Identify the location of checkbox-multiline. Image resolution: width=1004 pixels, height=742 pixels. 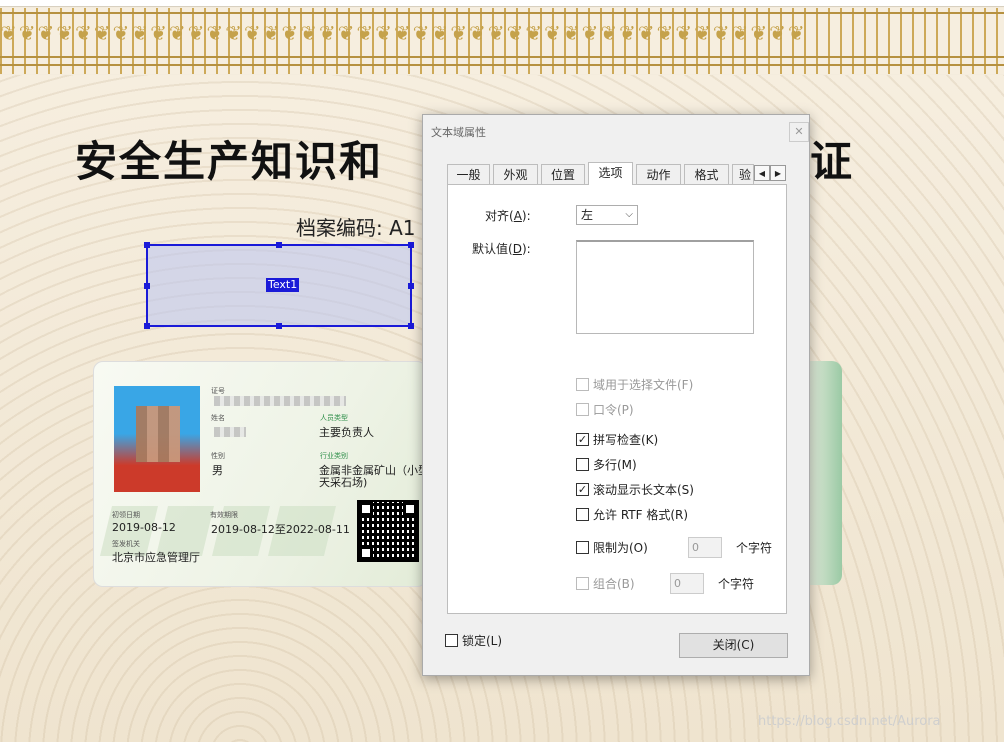
(582, 464).